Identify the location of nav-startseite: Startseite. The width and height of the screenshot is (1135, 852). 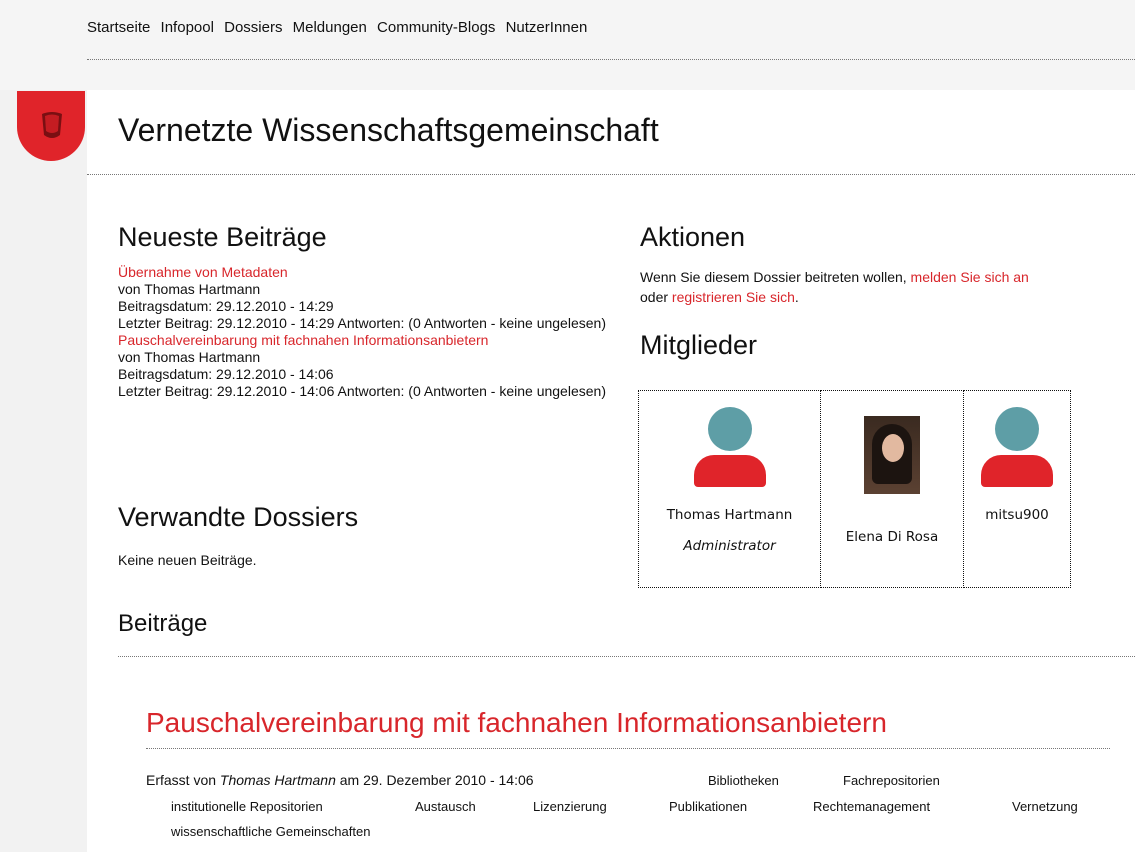
(118, 27).